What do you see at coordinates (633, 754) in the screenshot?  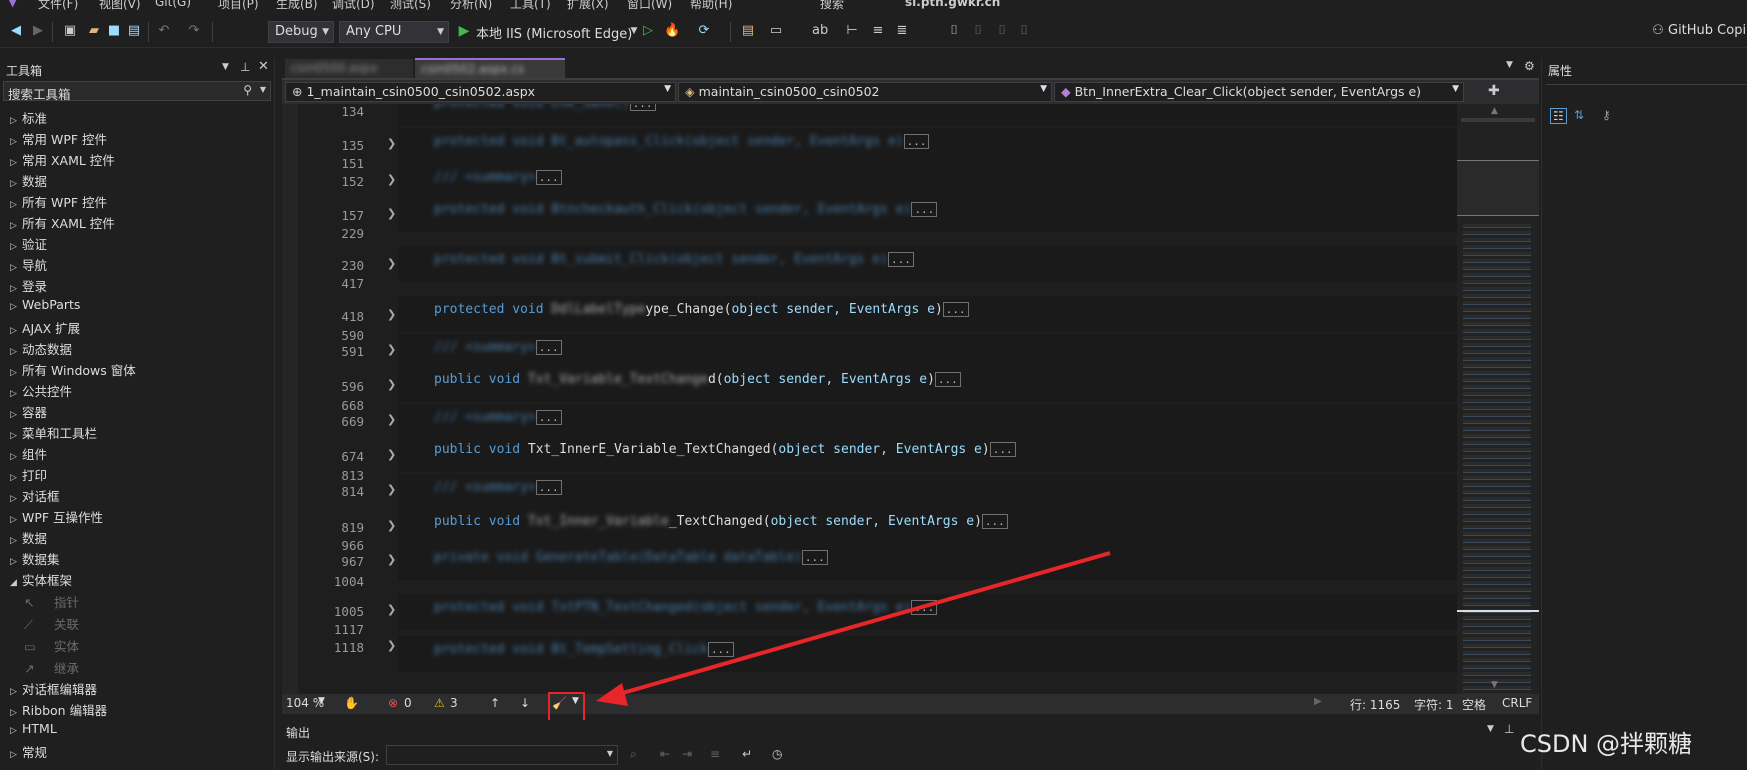 I see `find-message-icon: ⌕` at bounding box center [633, 754].